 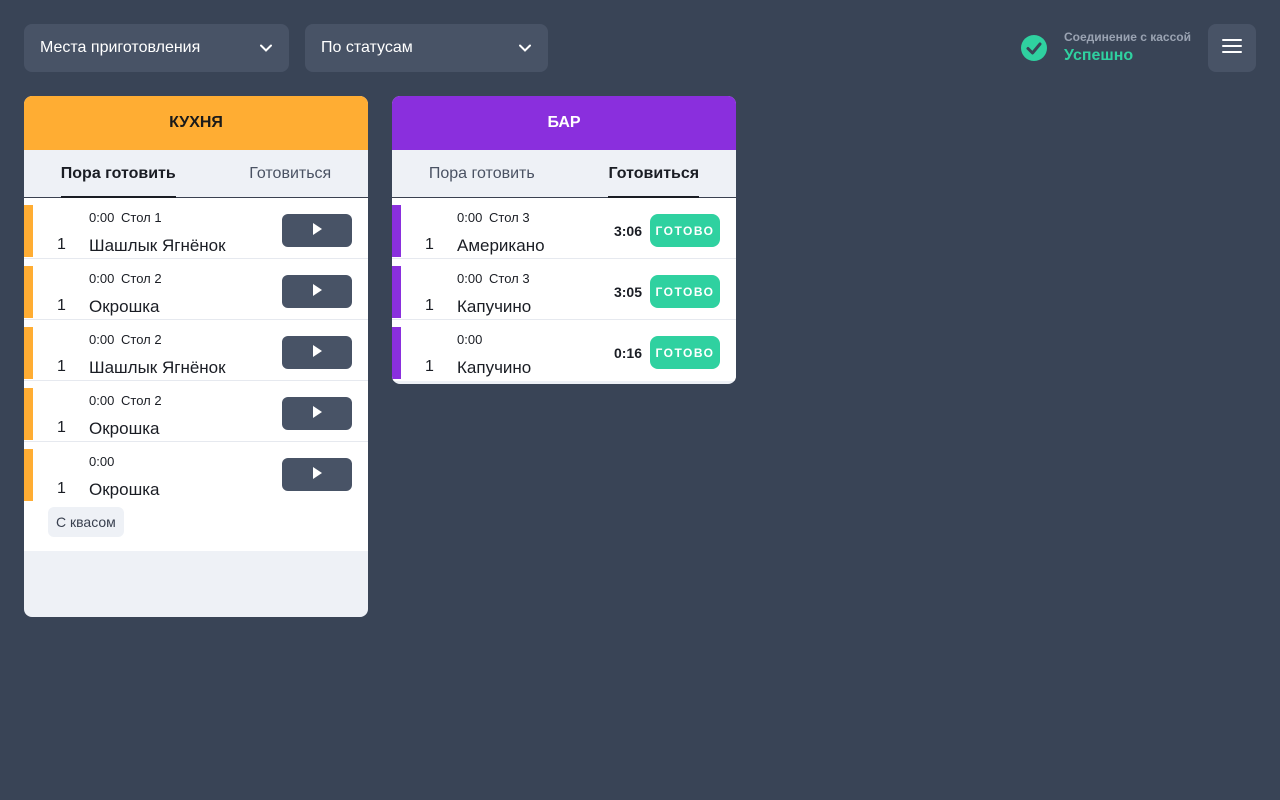 I want to click on places-dropdown-label: Места приготовления, so click(x=120, y=47).